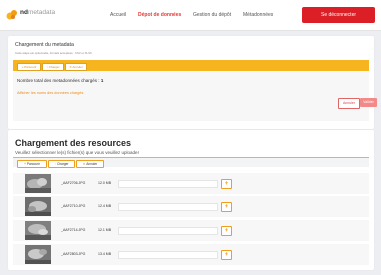 The height and width of the screenshot is (275, 381). What do you see at coordinates (73, 183) in the screenshot?
I see `file-name: _AAF2706.JPG` at bounding box center [73, 183].